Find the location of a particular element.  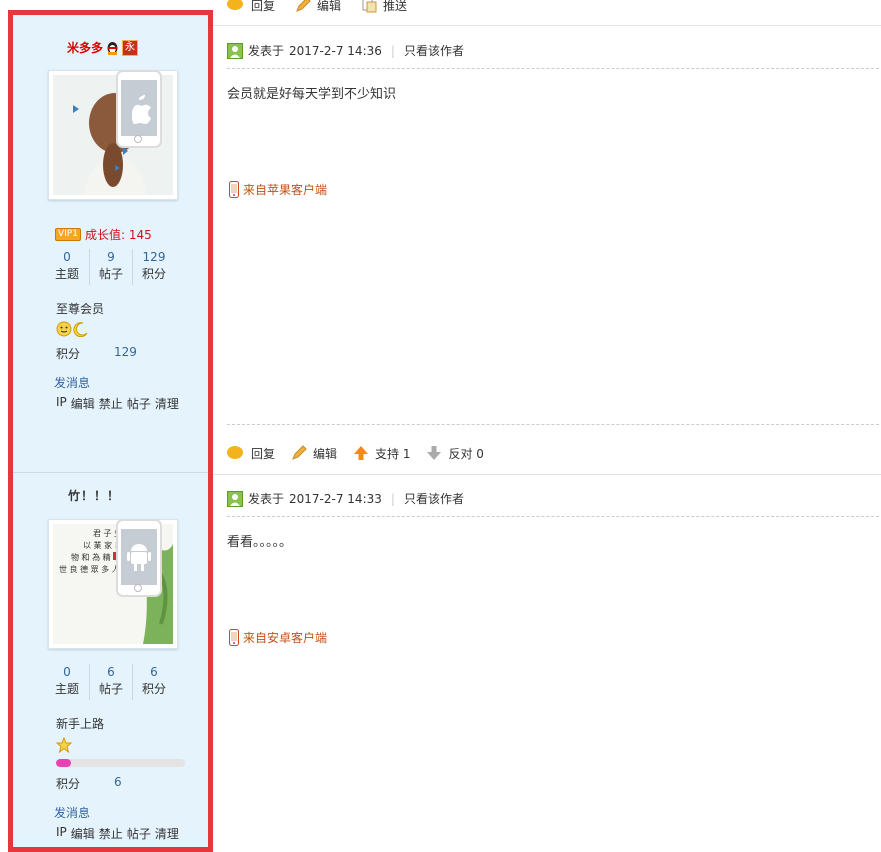

points-label: 积分 is located at coordinates (68, 354).